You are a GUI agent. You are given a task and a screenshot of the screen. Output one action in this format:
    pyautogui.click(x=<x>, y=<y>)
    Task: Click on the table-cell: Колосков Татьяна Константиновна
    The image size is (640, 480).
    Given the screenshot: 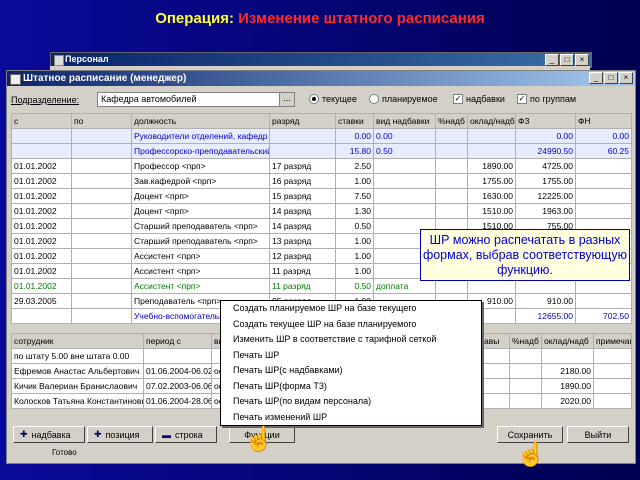 What is the action you would take?
    pyautogui.click(x=77, y=401)
    